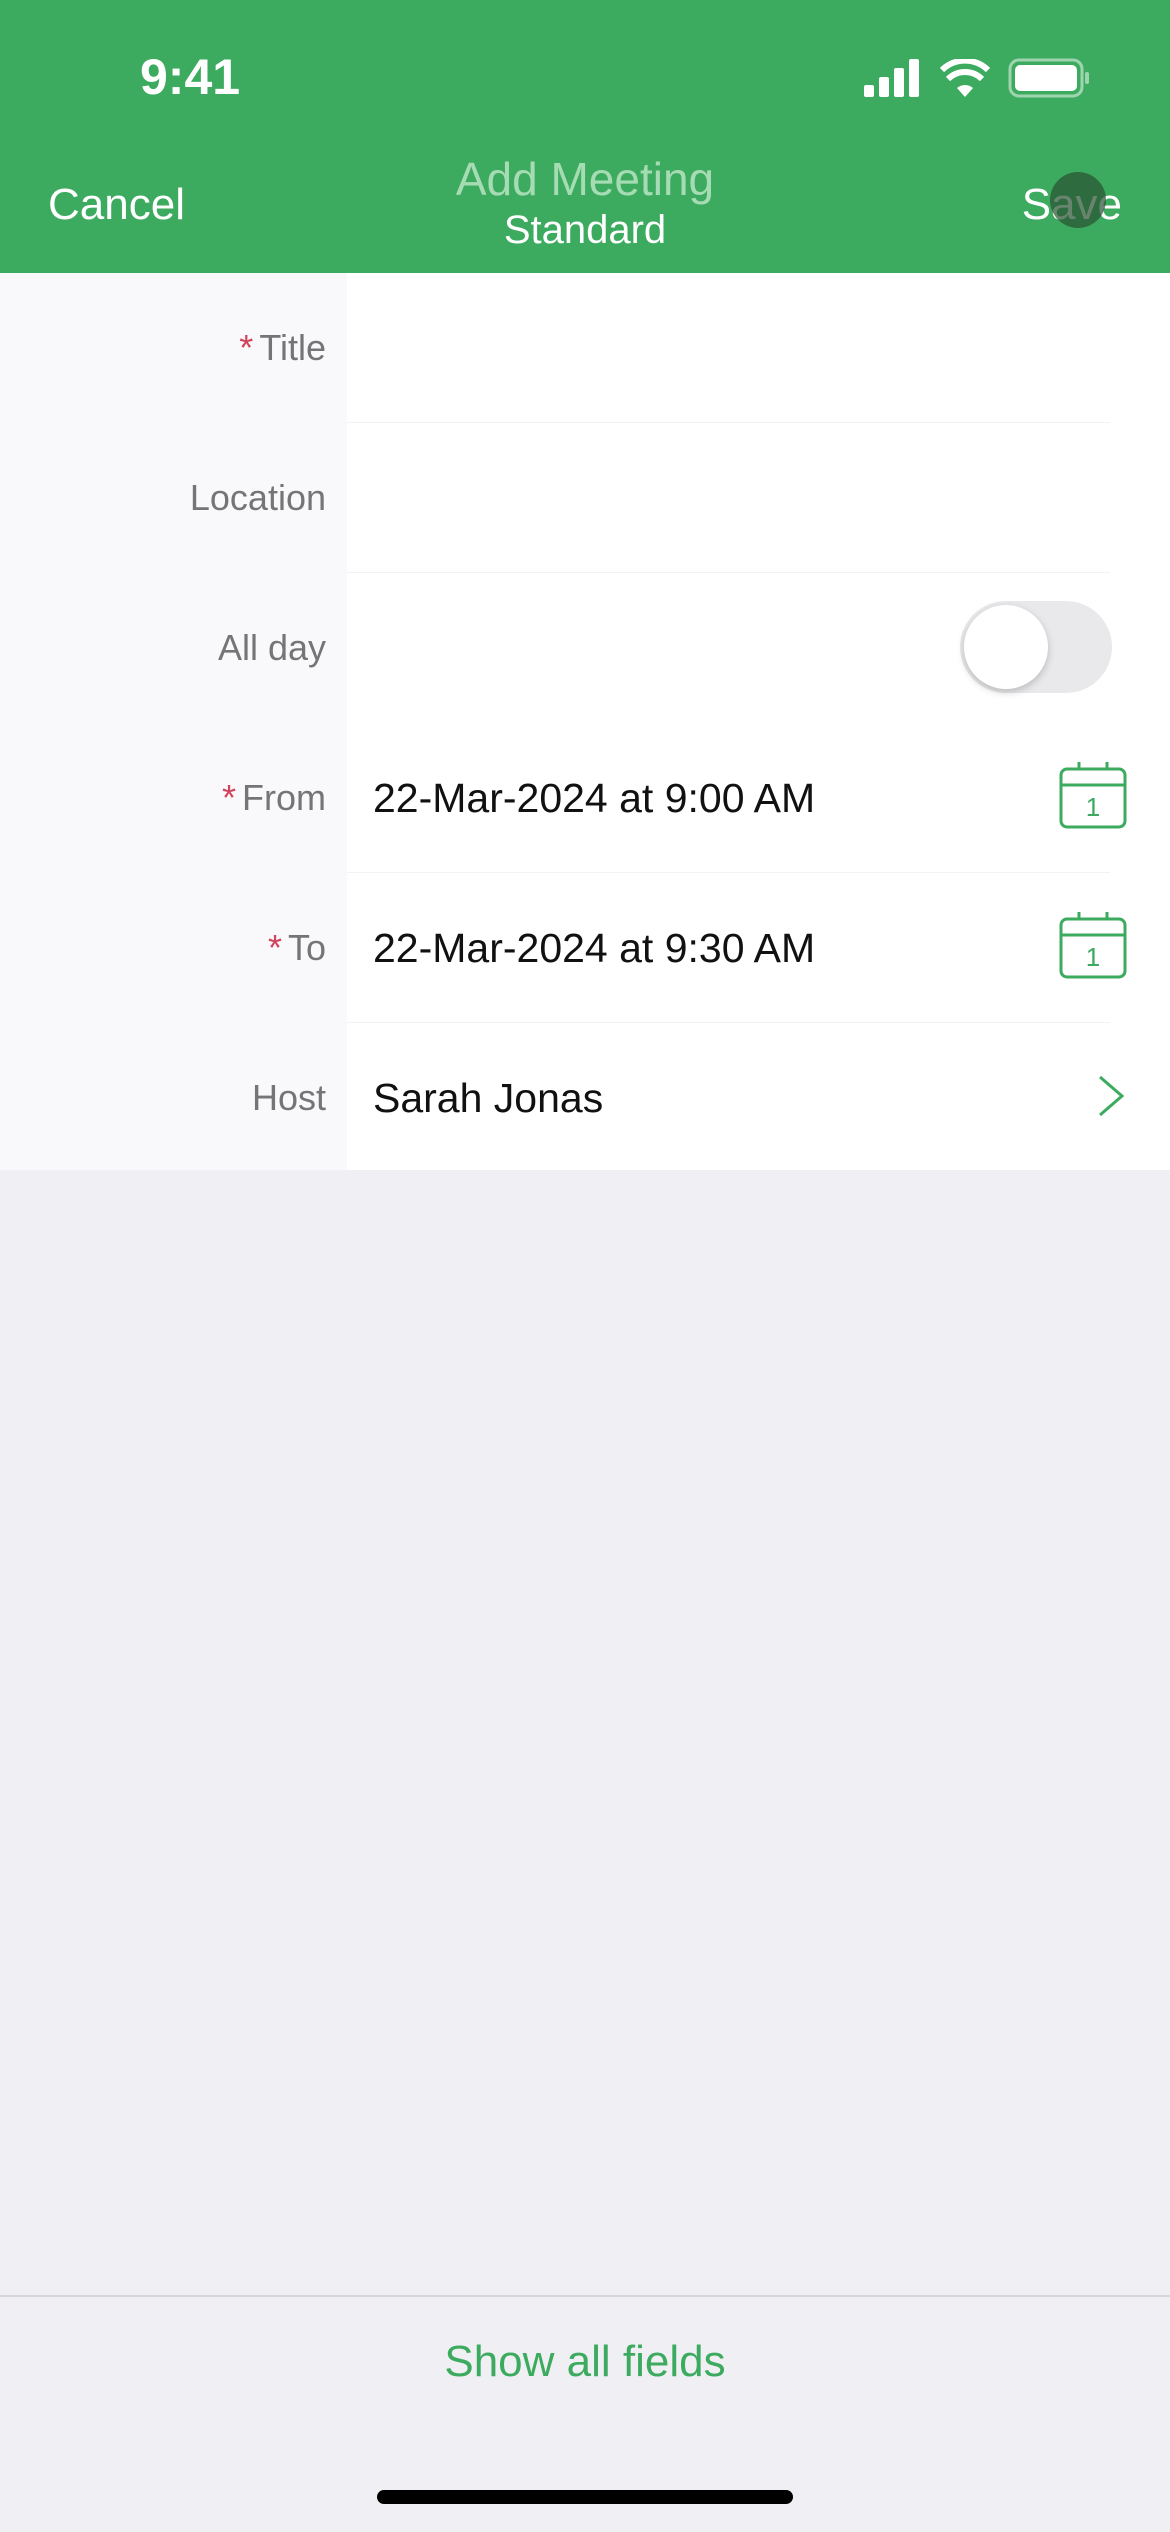  I want to click on required-marker: *, so click(246, 347).